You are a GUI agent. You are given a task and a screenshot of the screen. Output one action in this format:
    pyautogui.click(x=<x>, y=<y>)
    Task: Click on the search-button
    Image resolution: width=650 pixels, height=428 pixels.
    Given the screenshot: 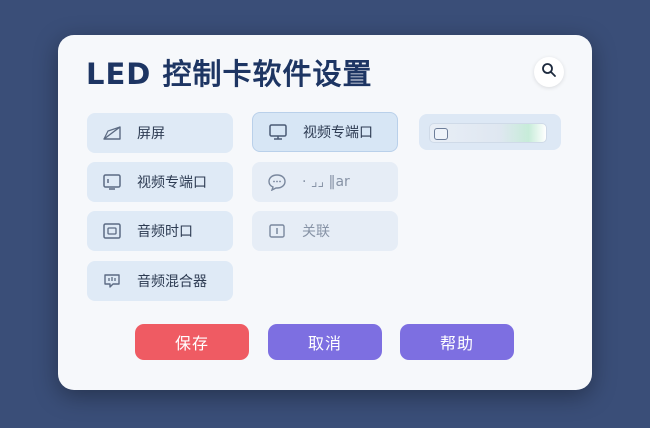 What is the action you would take?
    pyautogui.click(x=549, y=72)
    